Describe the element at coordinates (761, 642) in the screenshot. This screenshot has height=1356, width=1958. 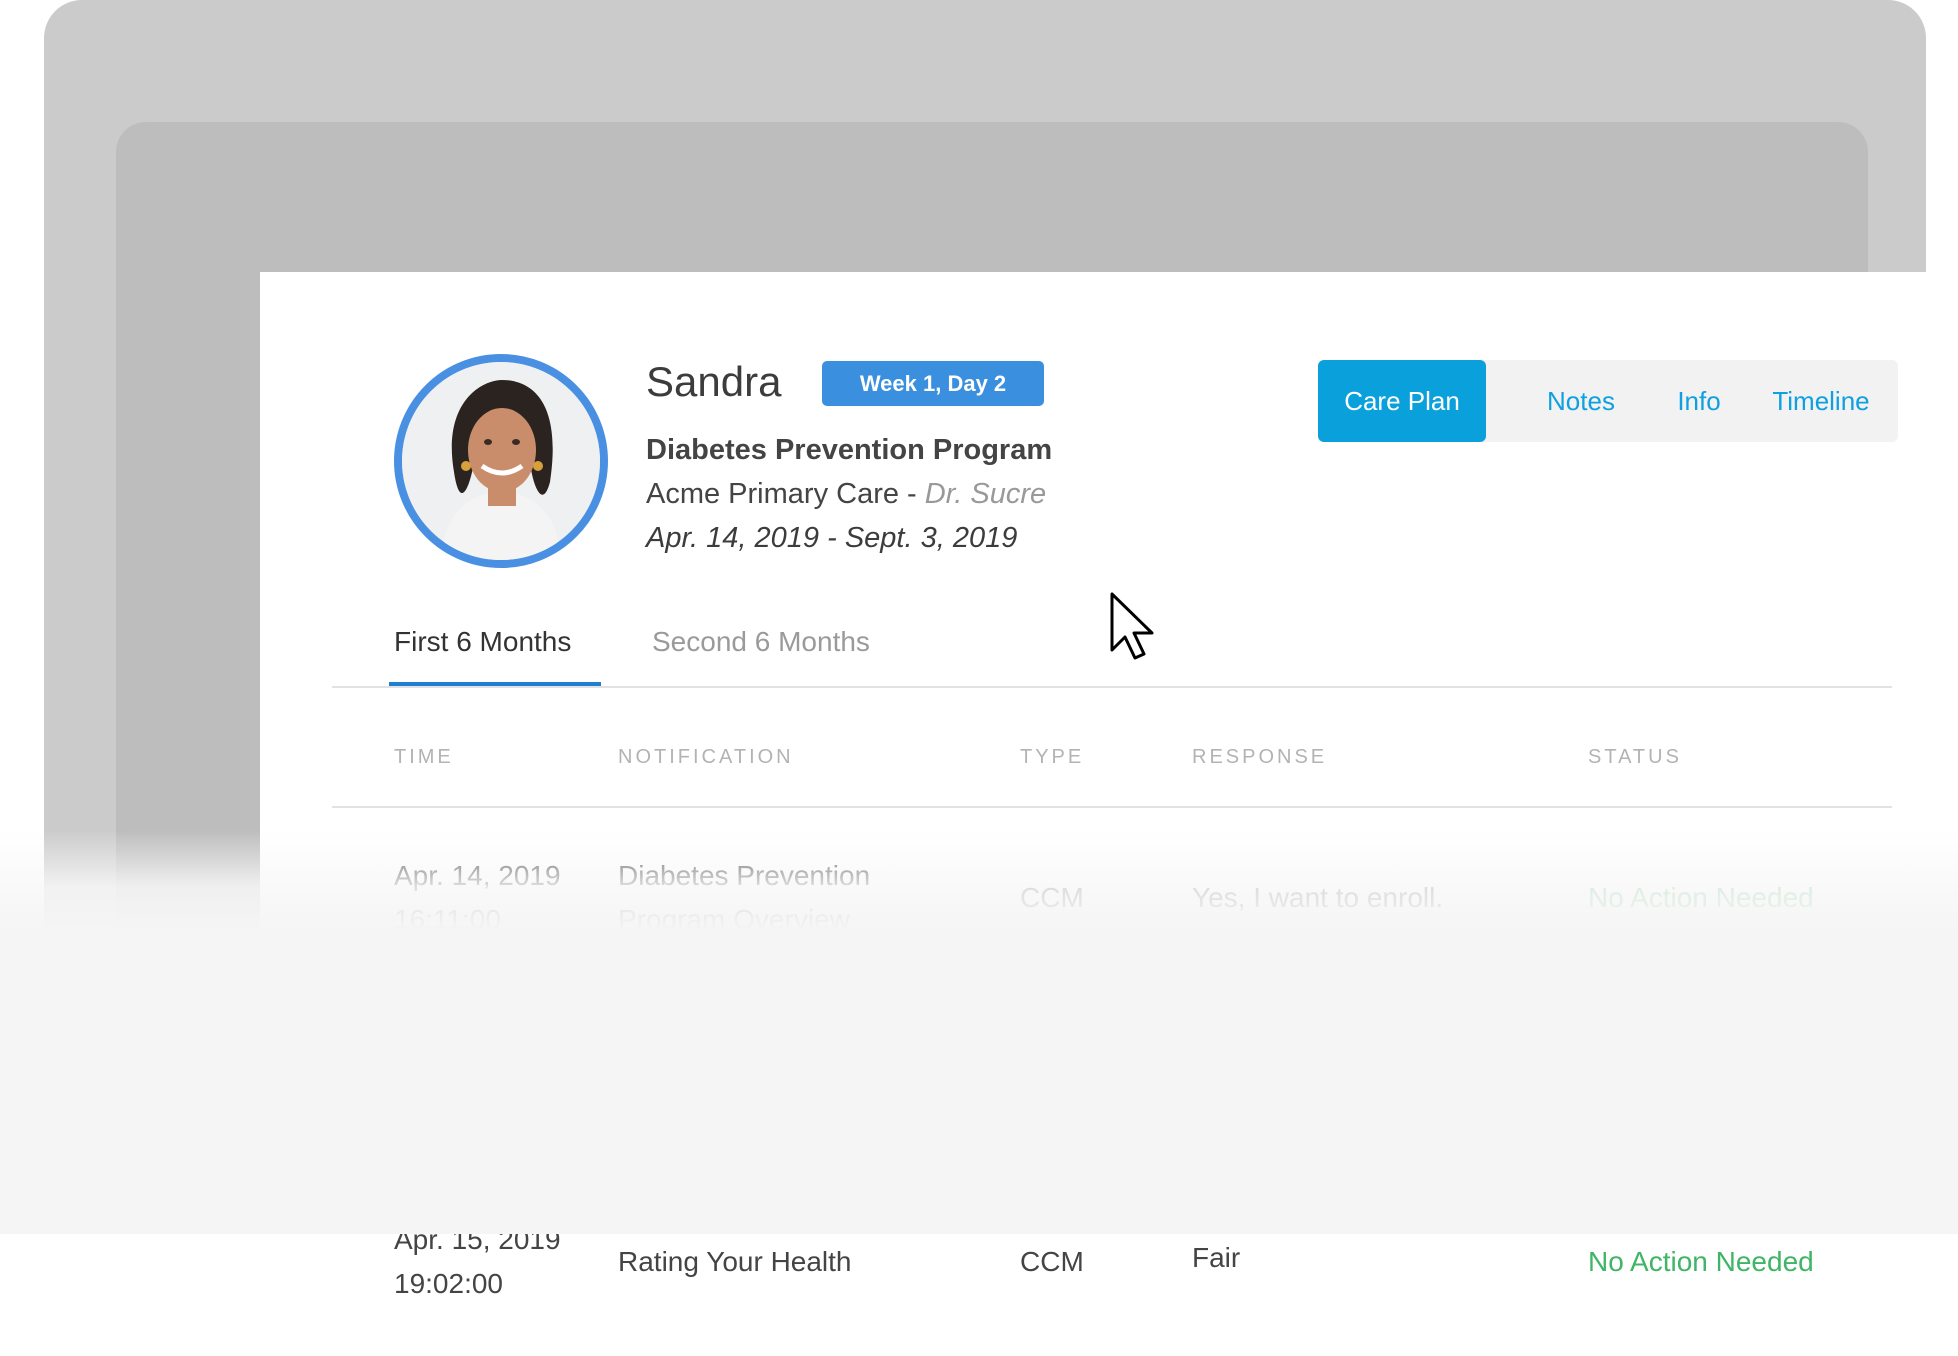
I see `tab-second-6-months: Second 6 Months` at that location.